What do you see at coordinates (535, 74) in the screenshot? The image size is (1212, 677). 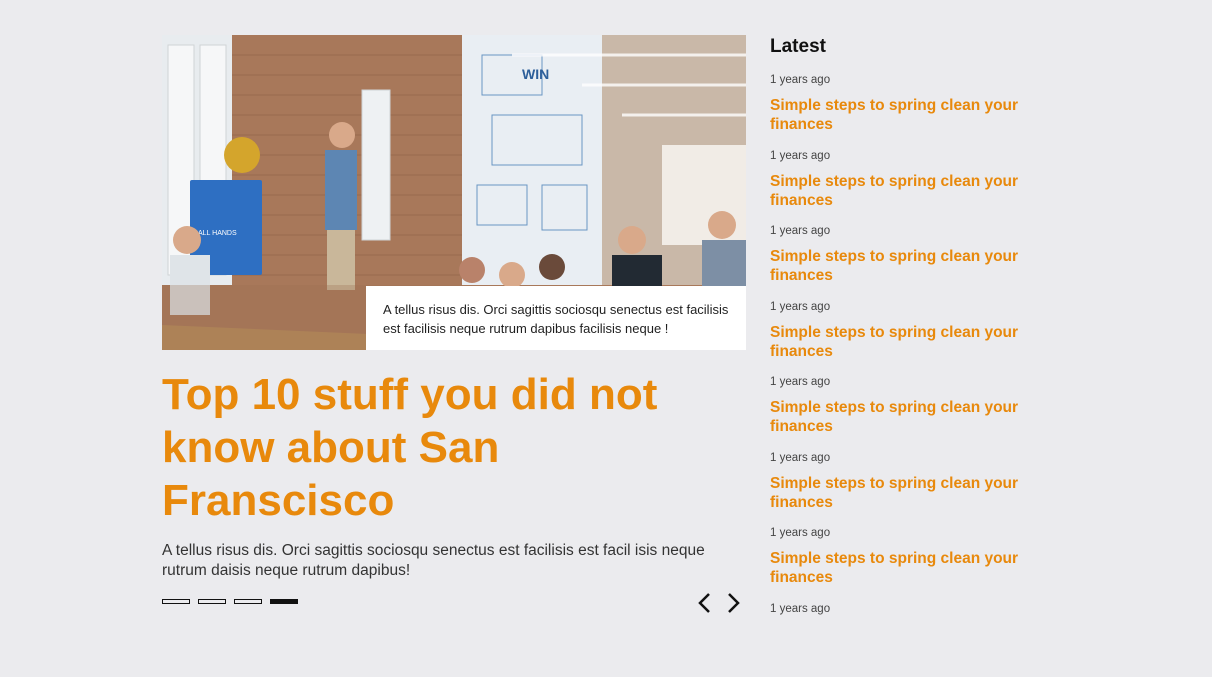 I see `svg-text: WIN` at bounding box center [535, 74].